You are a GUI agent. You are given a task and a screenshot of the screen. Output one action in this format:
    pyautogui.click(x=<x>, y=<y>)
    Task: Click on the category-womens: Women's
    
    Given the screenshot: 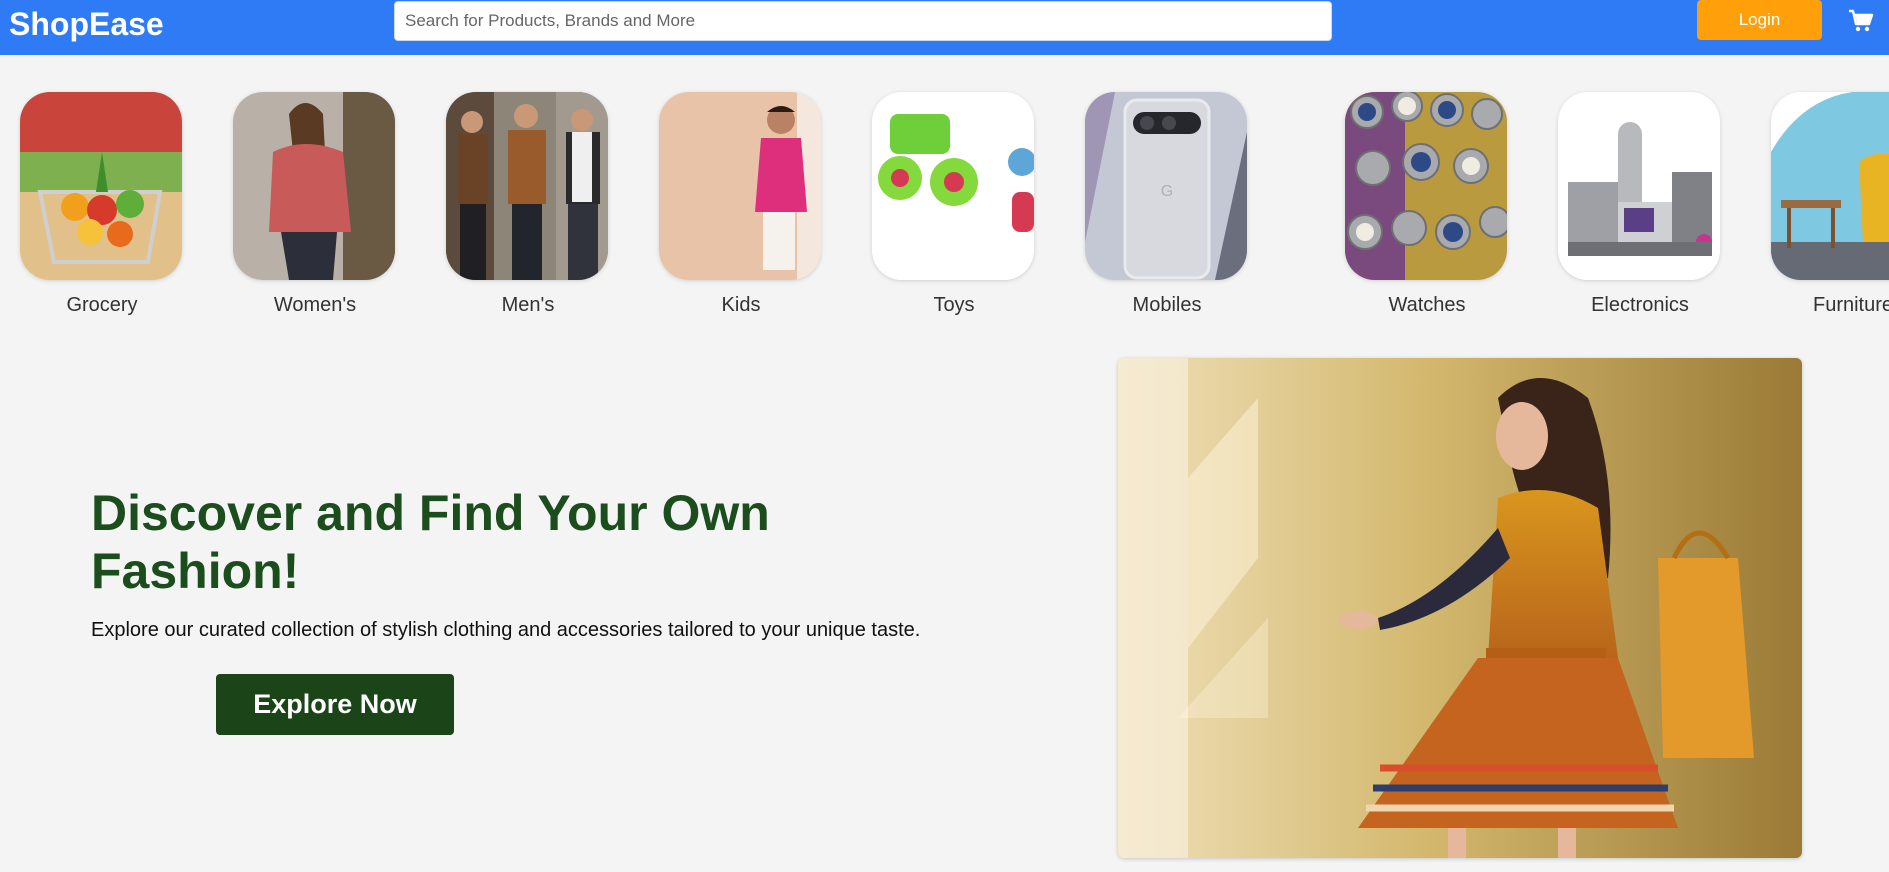 What is the action you would take?
    pyautogui.click(x=315, y=204)
    